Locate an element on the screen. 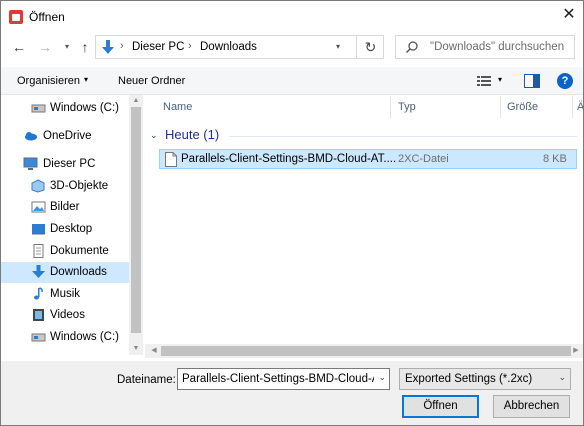  group-collapse-icon: ⌄ is located at coordinates (155, 135).